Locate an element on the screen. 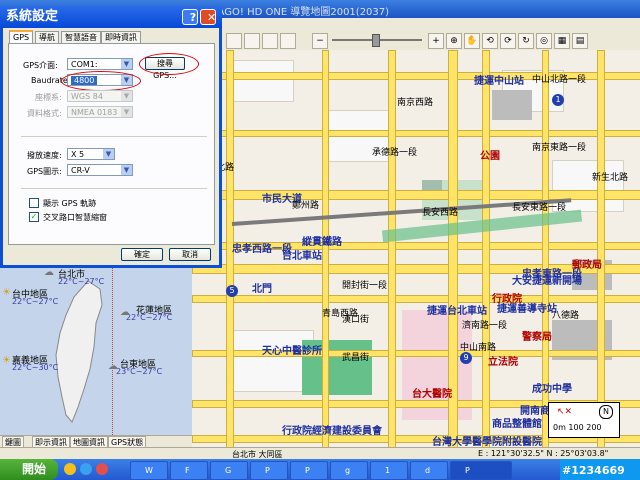 This screenshot has height=480, width=640. label-railway: 縱貫鐵路 is located at coordinates (322, 242).